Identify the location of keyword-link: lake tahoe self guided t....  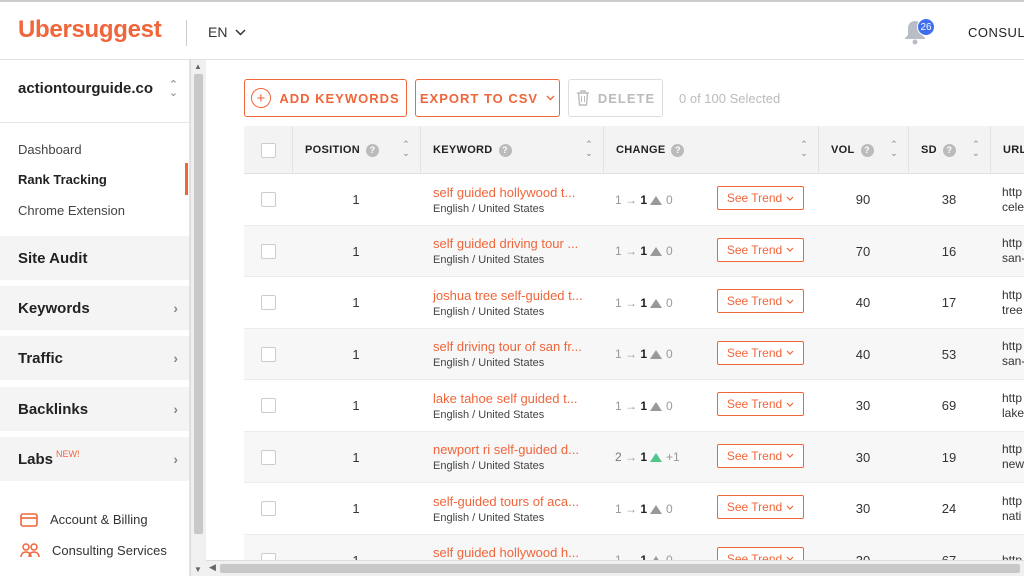
(505, 398).